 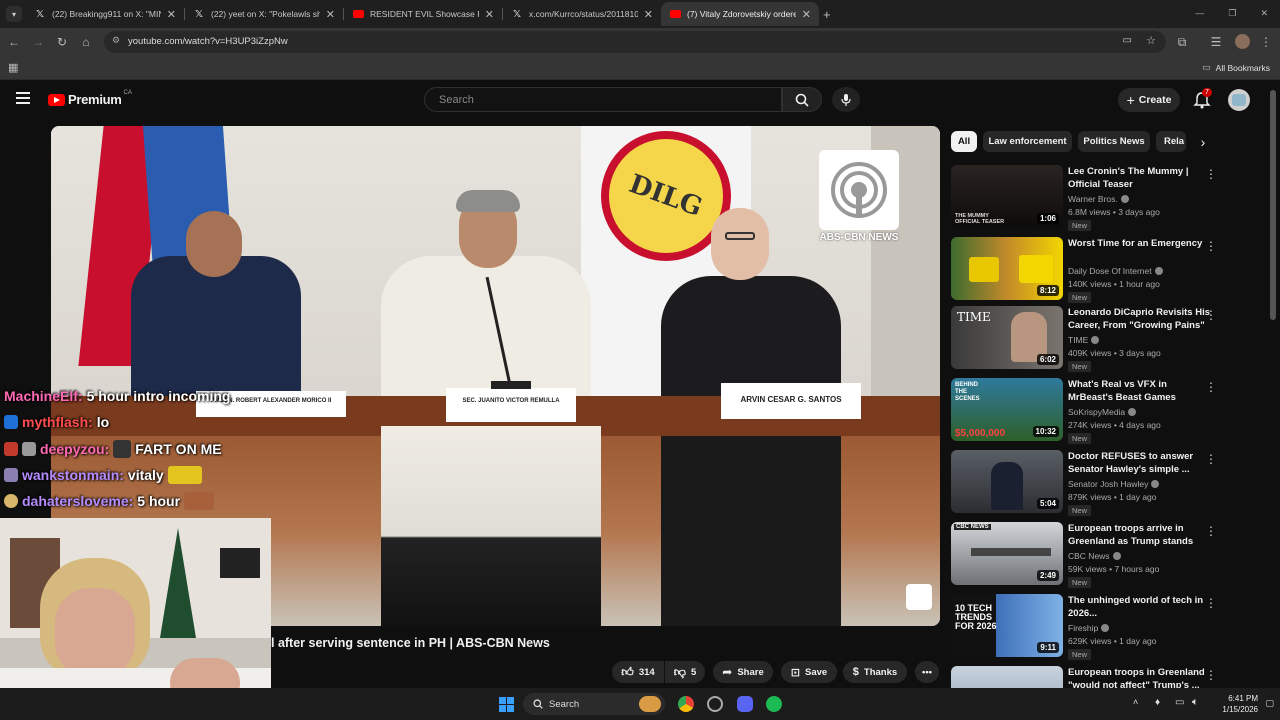 What do you see at coordinates (208, 41) in the screenshot?
I see `url-text: youtube.com/watch?v=H3UP3iZzpNw` at bounding box center [208, 41].